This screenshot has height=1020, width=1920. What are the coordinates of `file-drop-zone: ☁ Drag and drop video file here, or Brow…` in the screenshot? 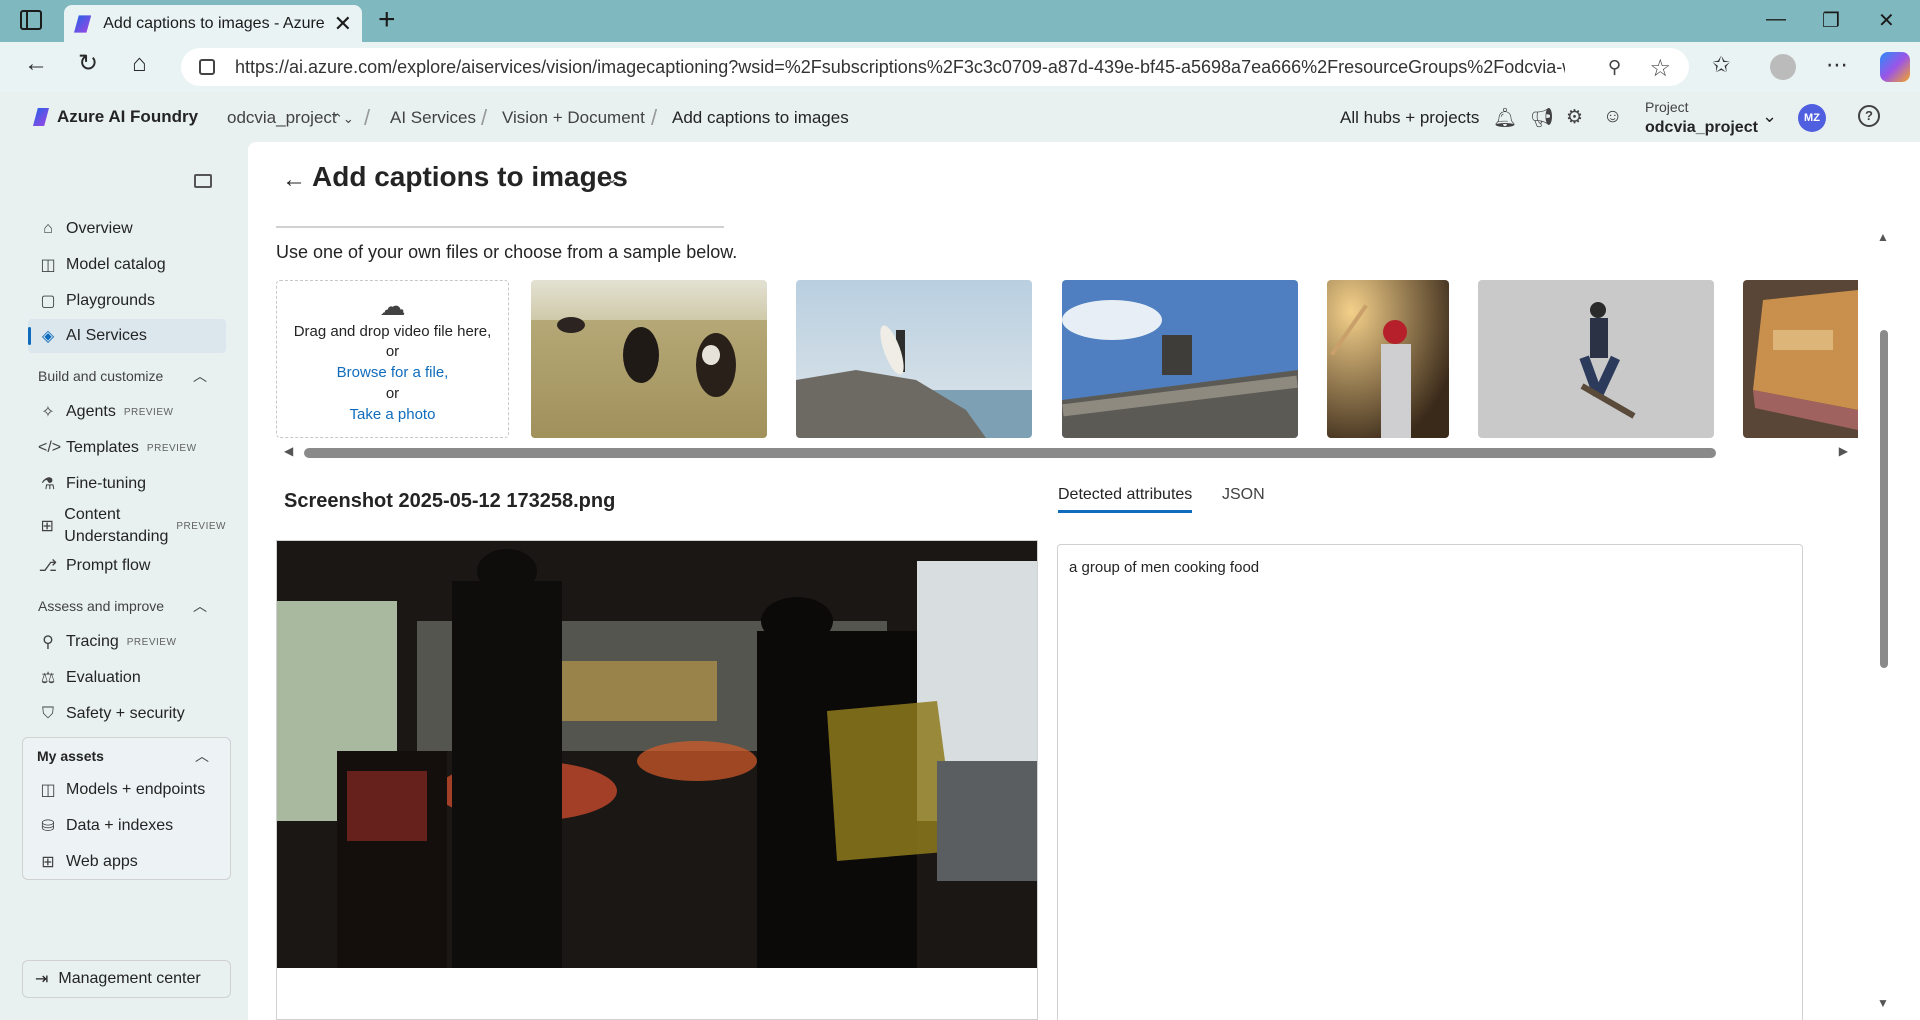 It's located at (392, 359).